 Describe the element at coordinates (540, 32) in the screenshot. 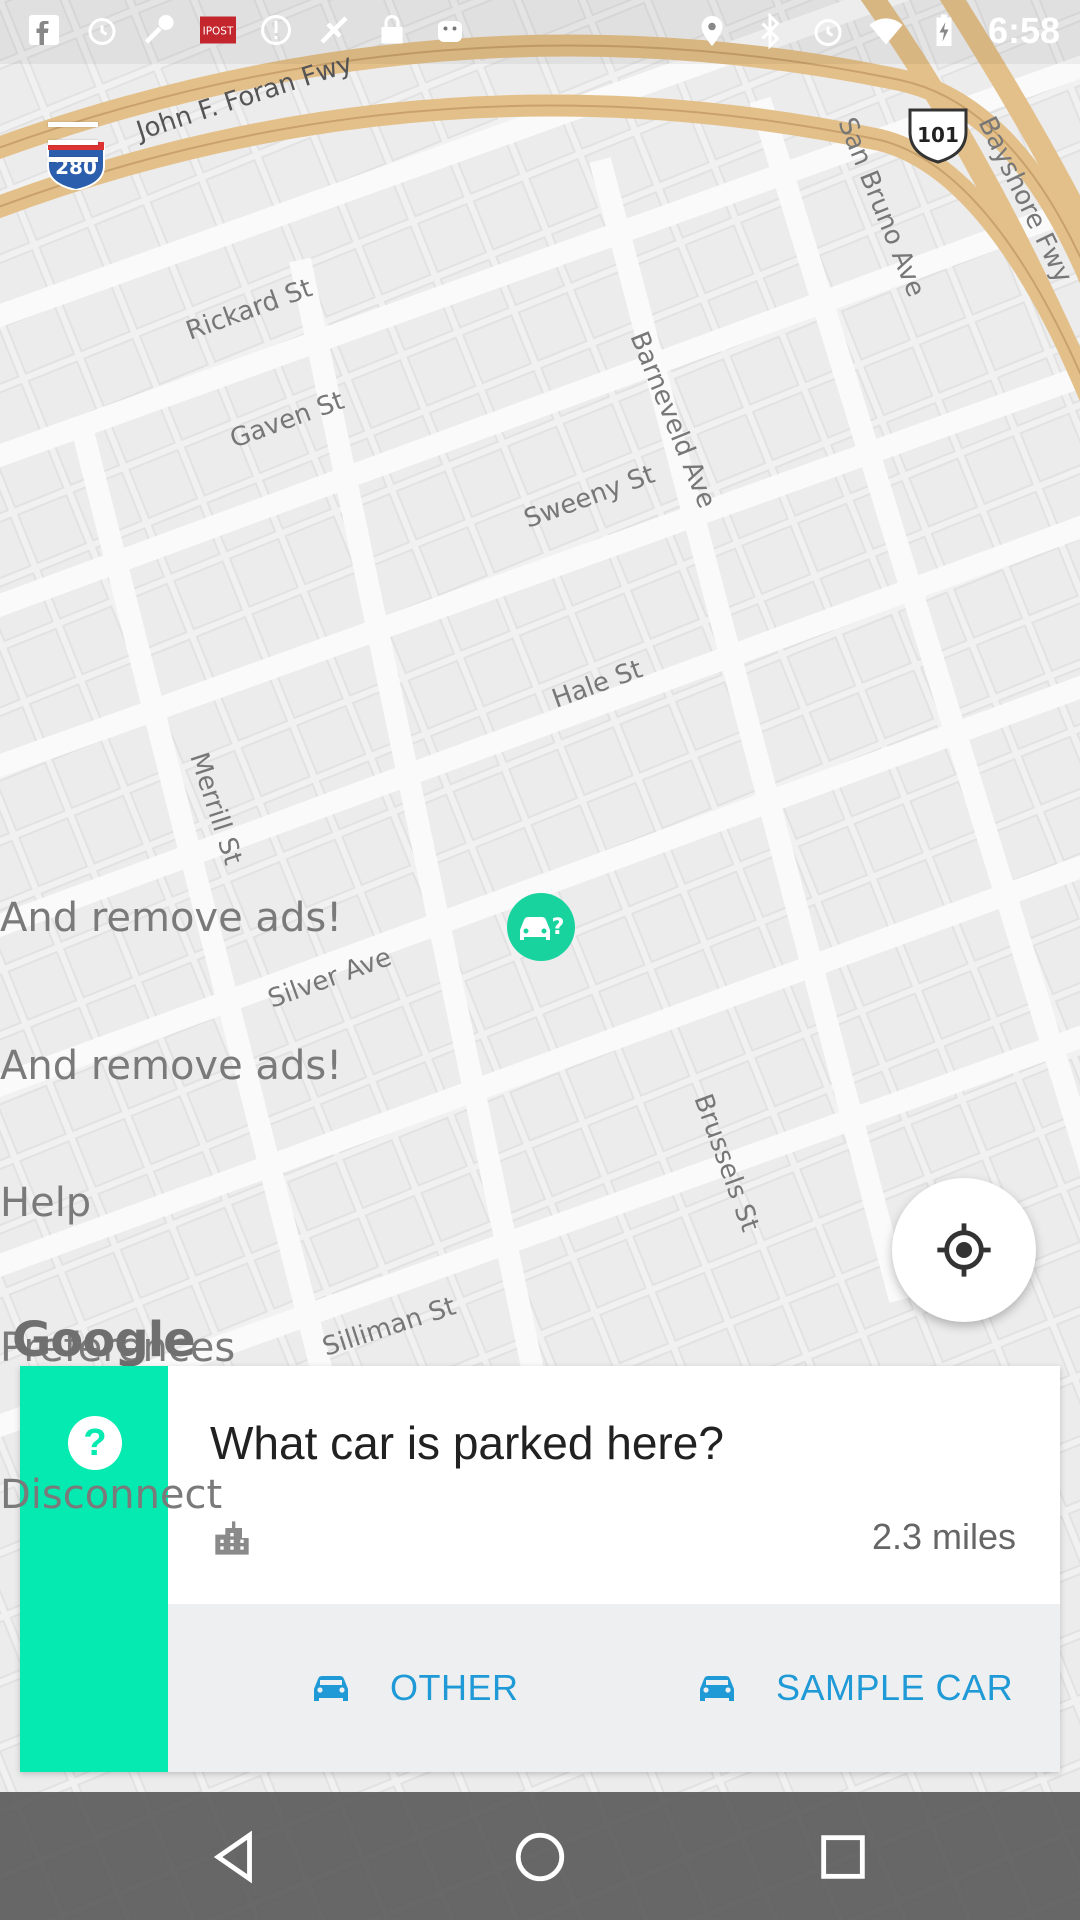

I see `status-bar: IPOST 6:58` at that location.